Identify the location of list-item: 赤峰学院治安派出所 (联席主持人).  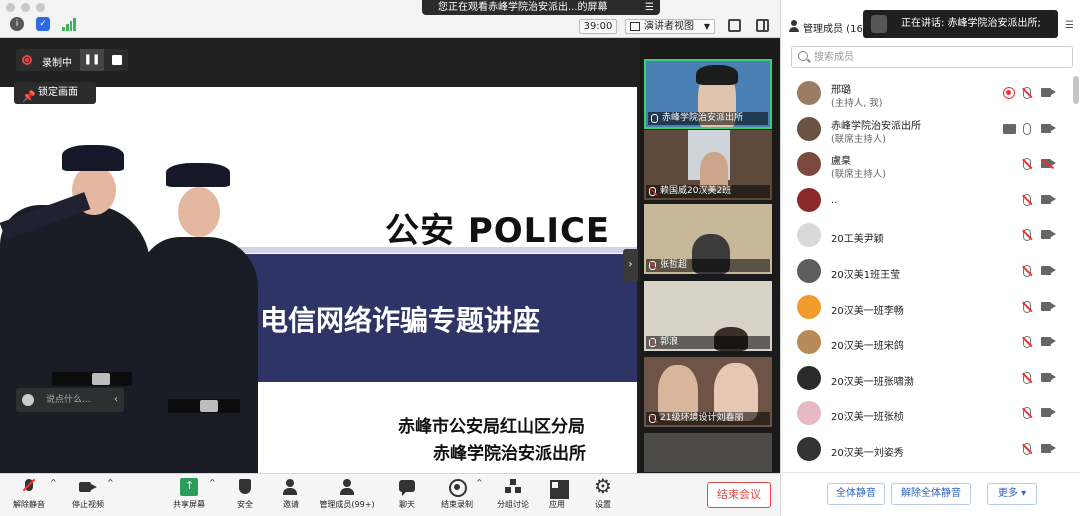
(927, 130).